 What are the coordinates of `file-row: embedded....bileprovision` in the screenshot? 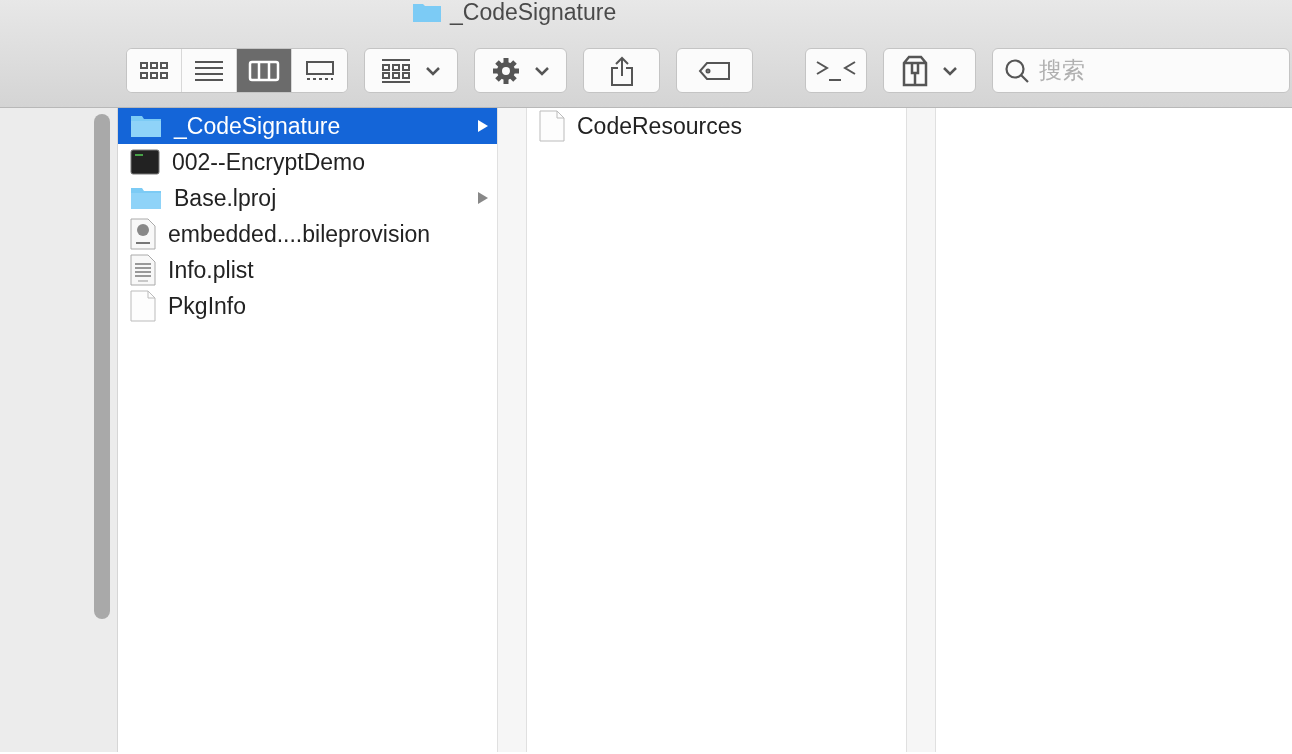 It's located at (307, 234).